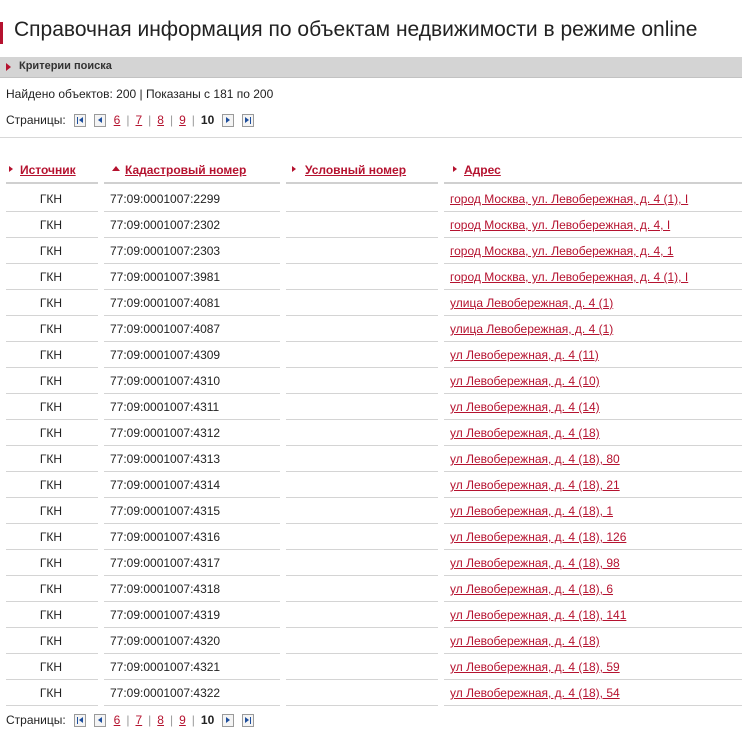 The height and width of the screenshot is (736, 742). I want to click on column-header-source: Источник, so click(52, 172).